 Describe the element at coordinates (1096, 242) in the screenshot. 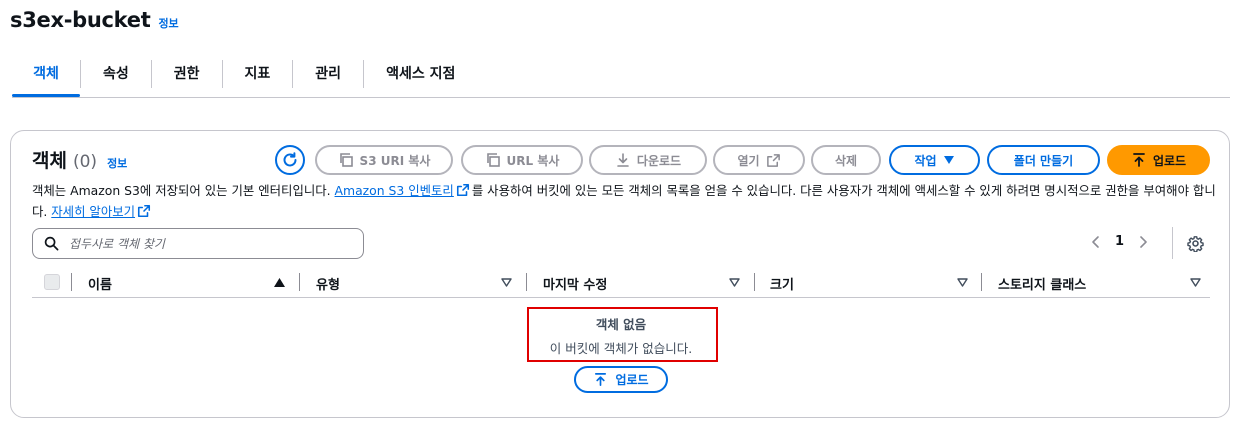

I see `chevron-left-icon` at that location.